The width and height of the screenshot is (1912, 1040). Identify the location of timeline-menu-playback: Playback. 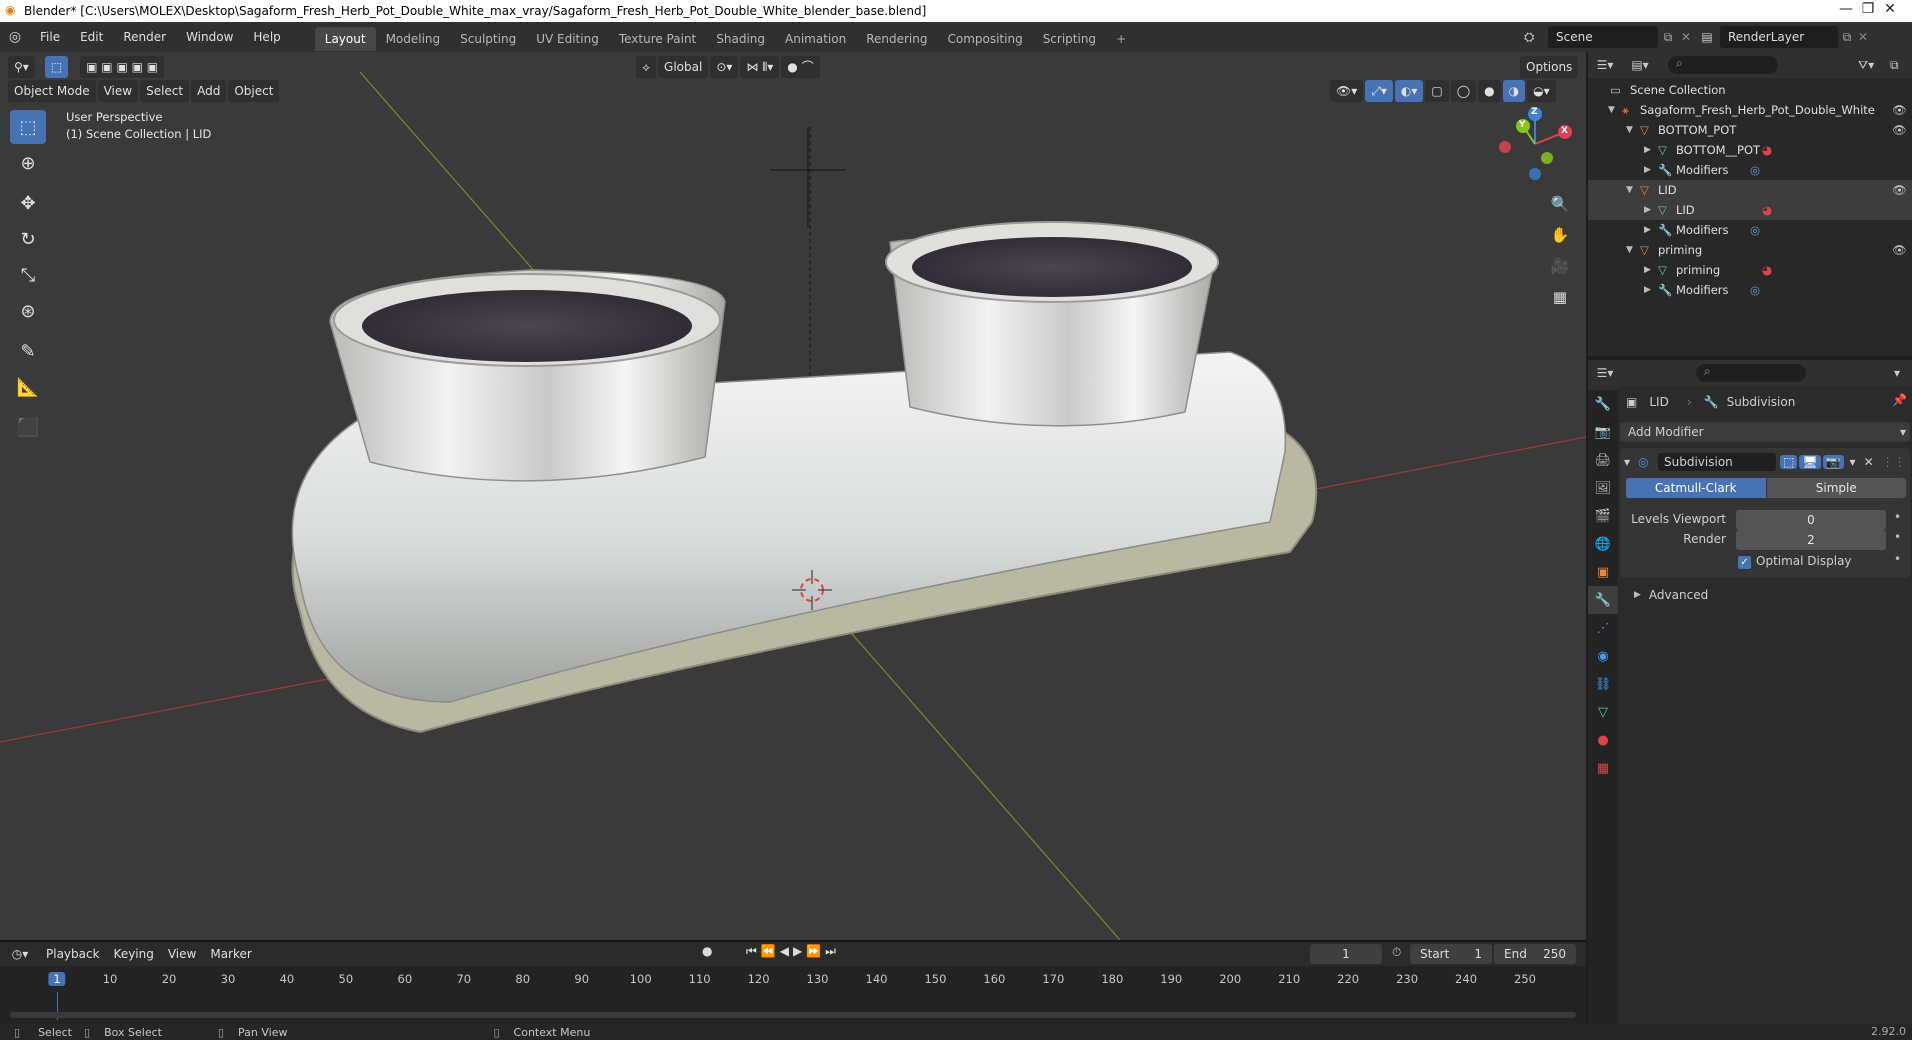
(73, 954).